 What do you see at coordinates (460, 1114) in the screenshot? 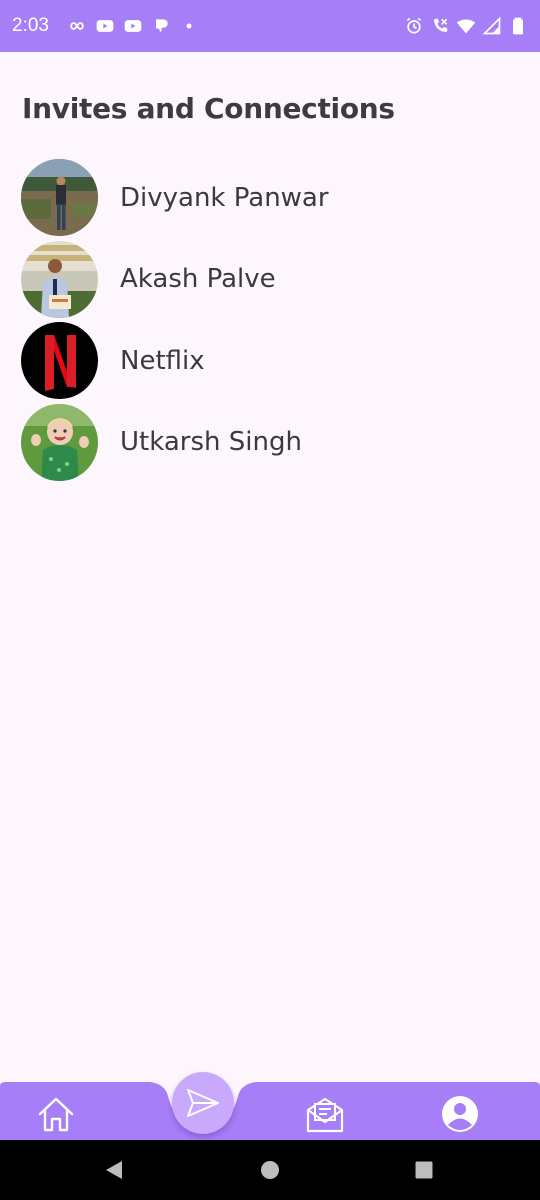
I see `profile-icon` at bounding box center [460, 1114].